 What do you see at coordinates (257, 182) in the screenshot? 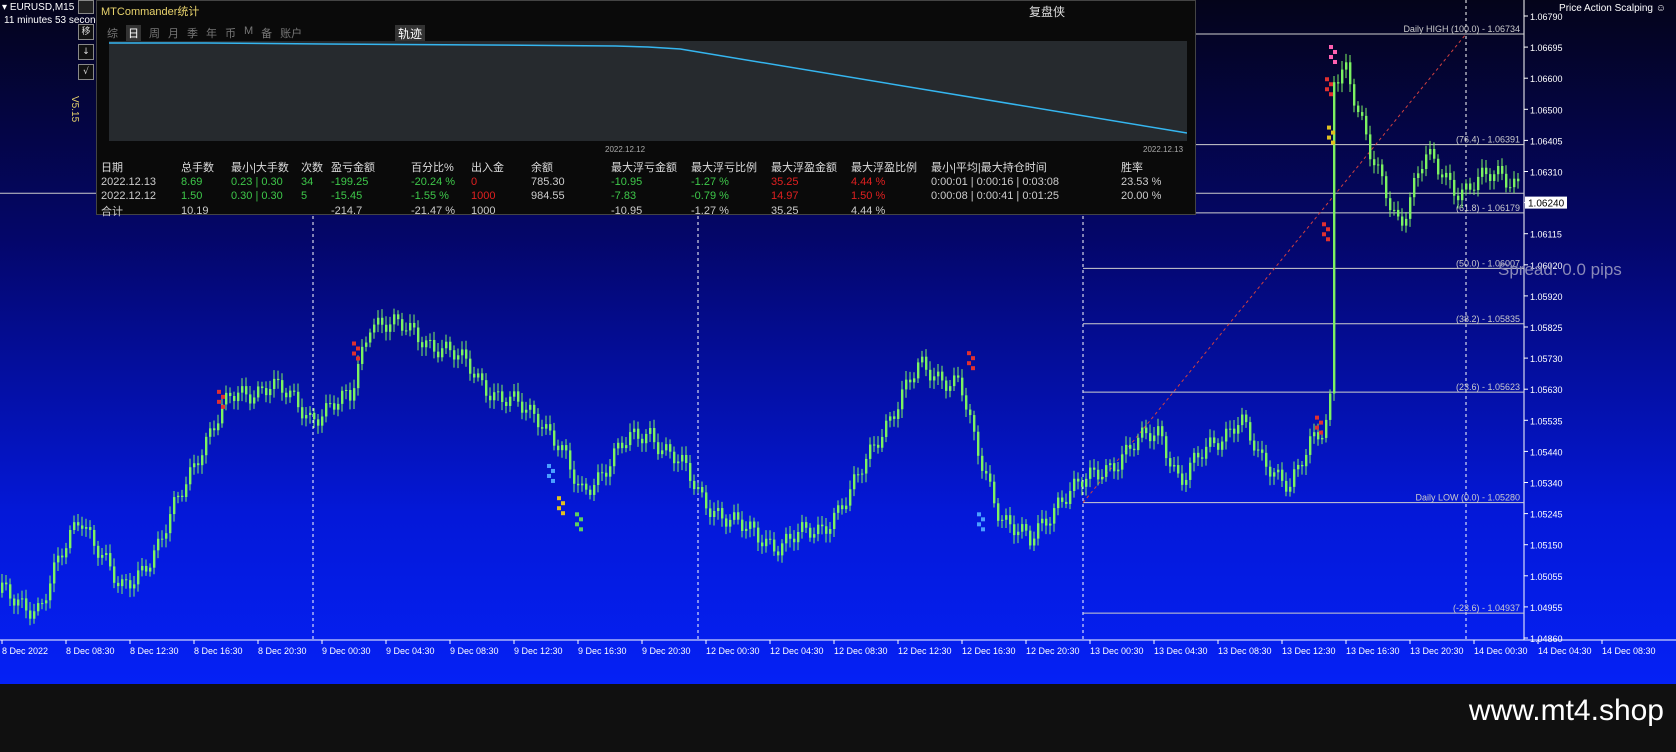
I see `table-row-cell: 0.23 | 0.30` at bounding box center [257, 182].